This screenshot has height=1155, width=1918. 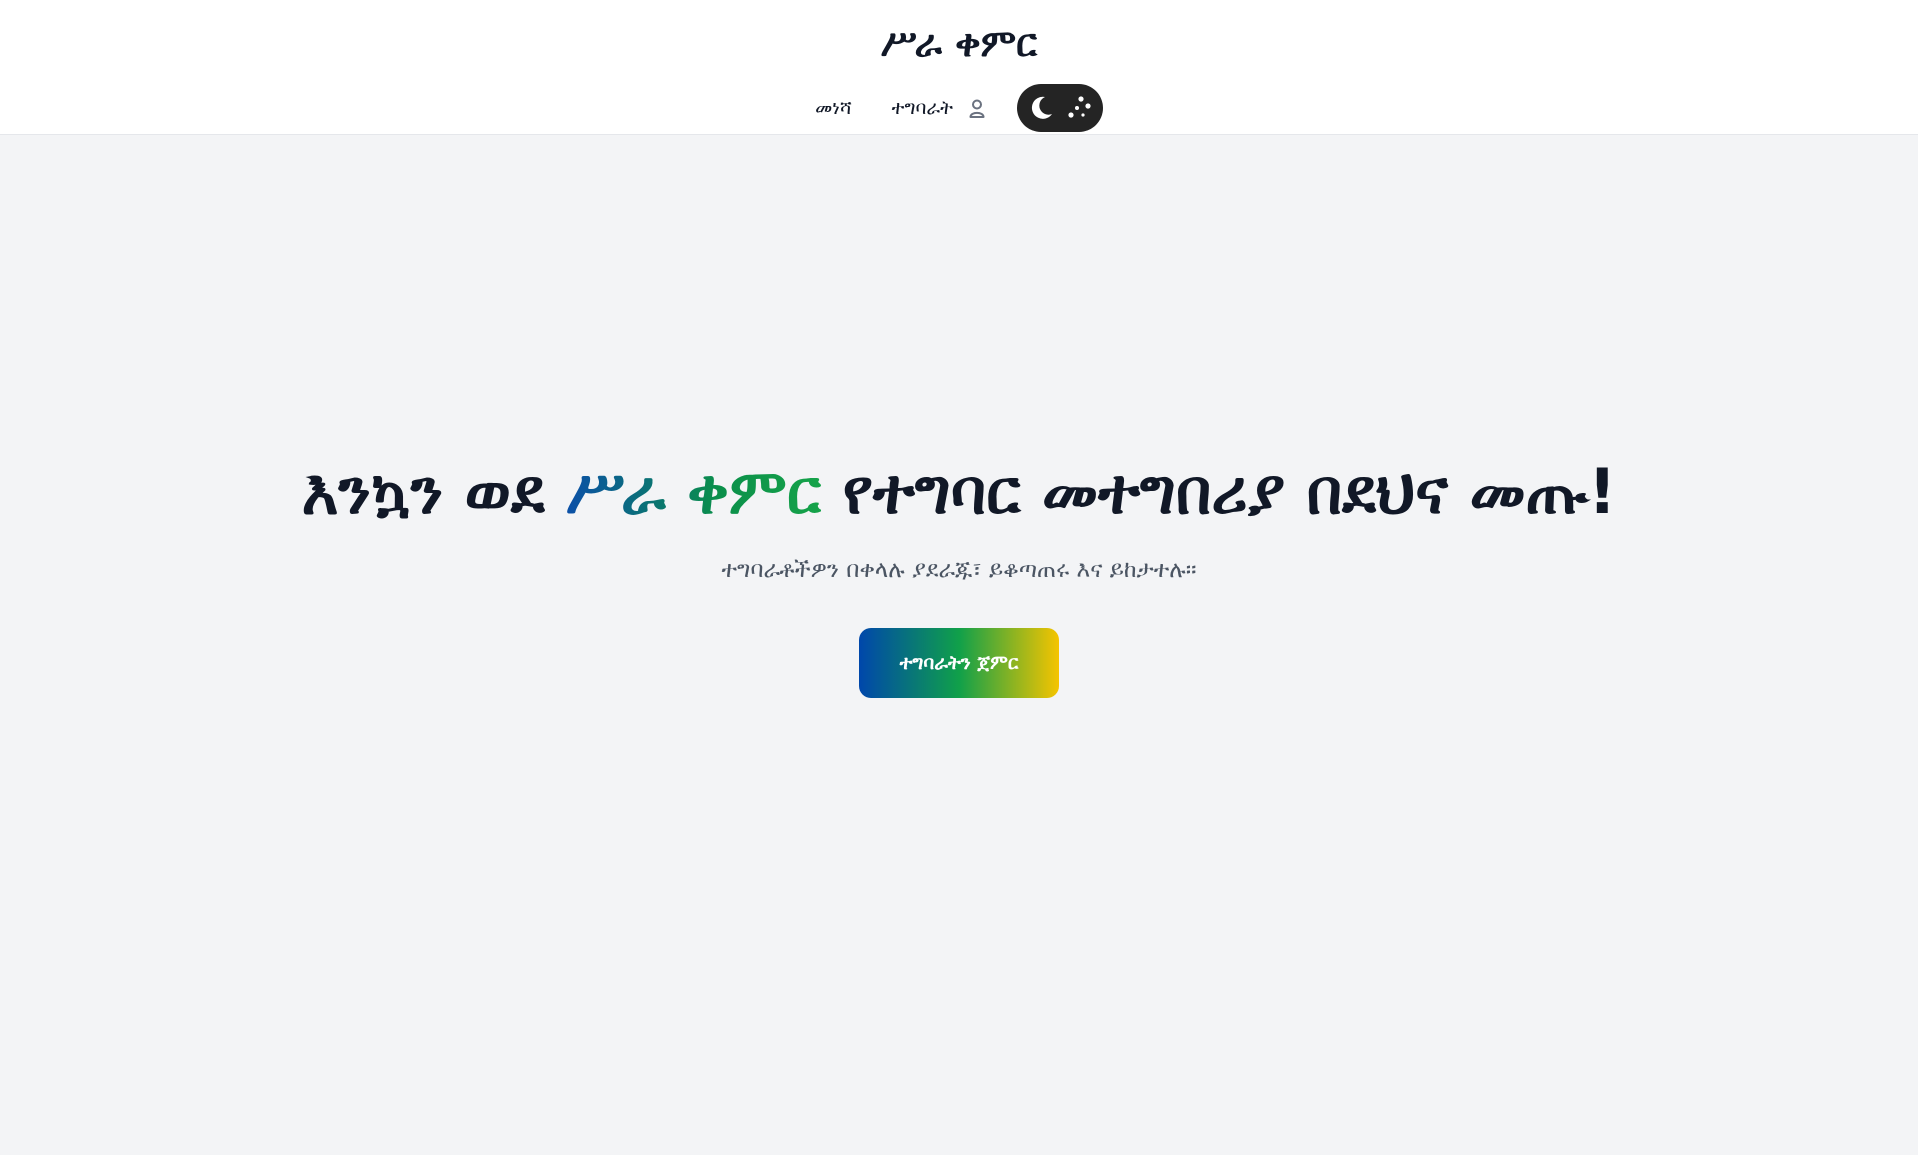 What do you see at coordinates (959, 108) in the screenshot?
I see `main-nav: መነሻ ተግባራት` at bounding box center [959, 108].